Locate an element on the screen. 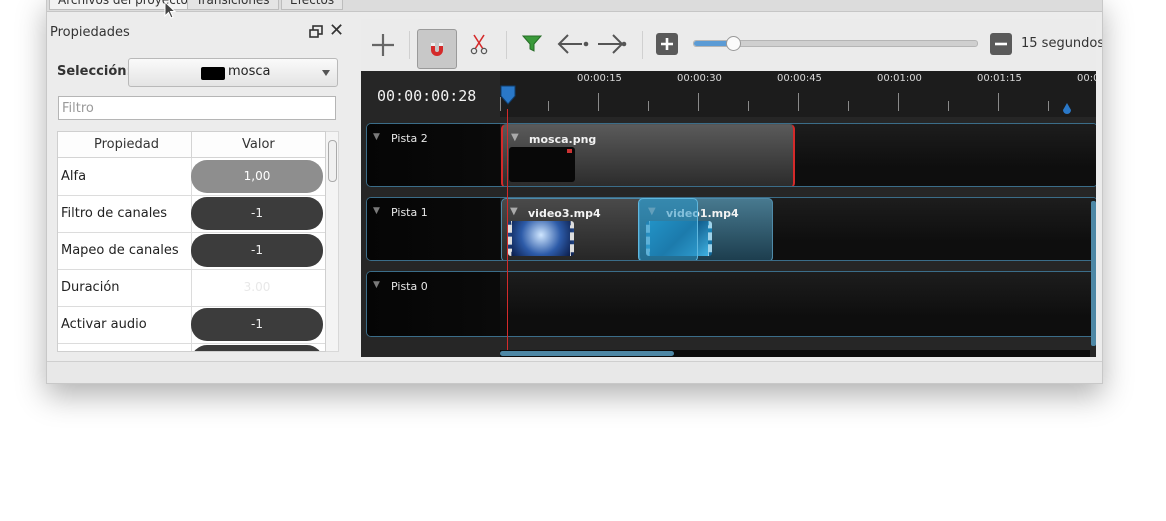  ruler-label: 00:00:15 is located at coordinates (599, 78).